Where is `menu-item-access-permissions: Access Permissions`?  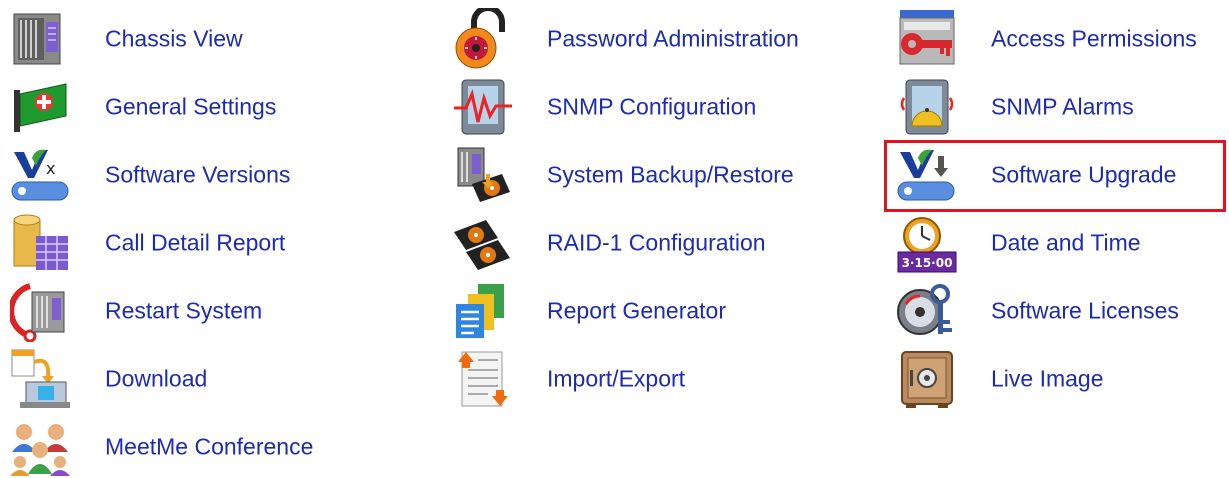
menu-item-access-permissions: Access Permissions is located at coordinates (1062, 39).